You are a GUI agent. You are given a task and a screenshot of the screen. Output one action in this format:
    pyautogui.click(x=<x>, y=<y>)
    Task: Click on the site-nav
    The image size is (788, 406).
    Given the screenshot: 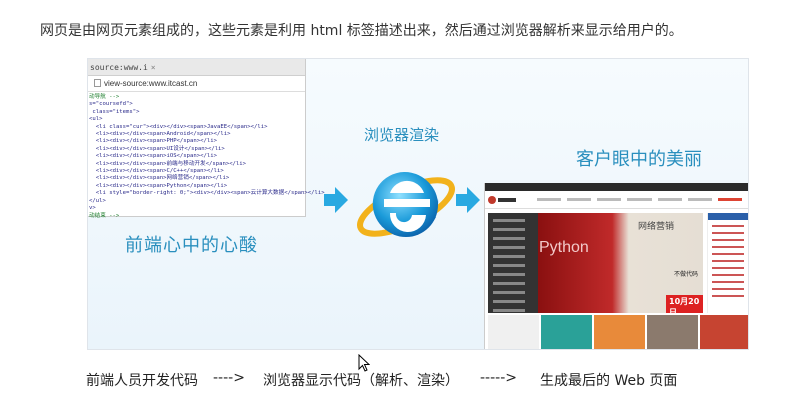 What is the action you would take?
    pyautogui.click(x=639, y=200)
    